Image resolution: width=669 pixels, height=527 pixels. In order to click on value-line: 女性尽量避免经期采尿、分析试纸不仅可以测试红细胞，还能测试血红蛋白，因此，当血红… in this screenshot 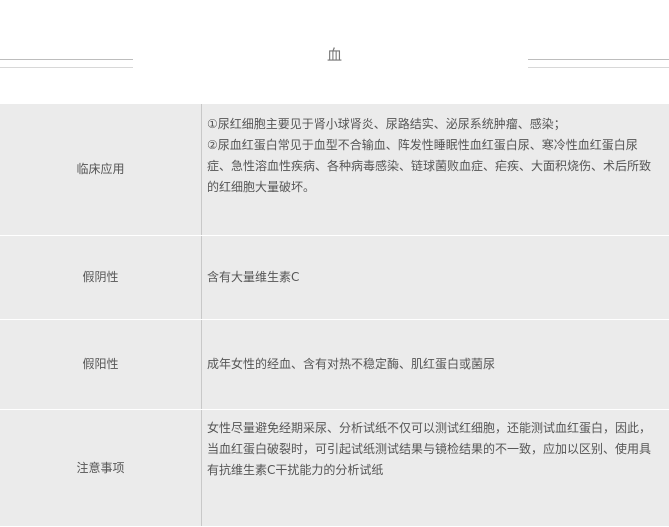, I will do `click(434, 449)`.